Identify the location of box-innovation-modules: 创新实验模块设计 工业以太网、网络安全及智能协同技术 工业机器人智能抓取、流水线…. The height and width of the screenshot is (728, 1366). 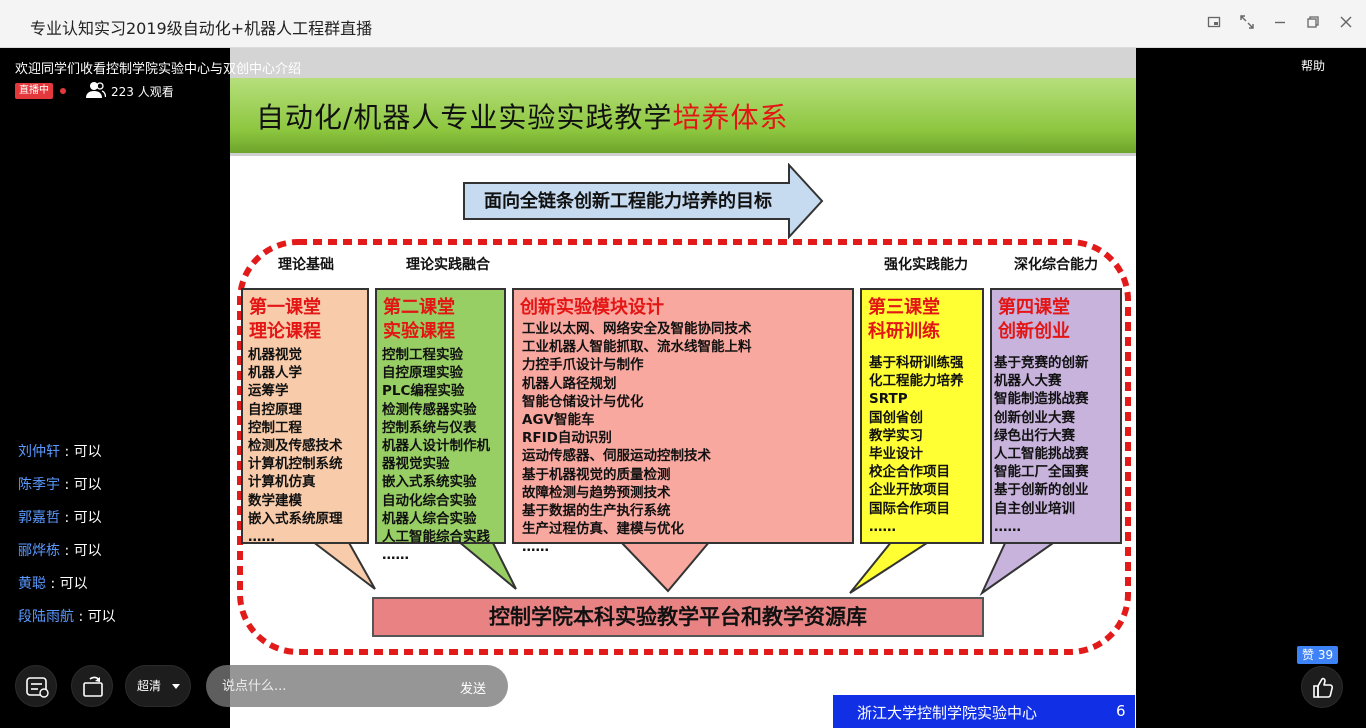
(683, 421).